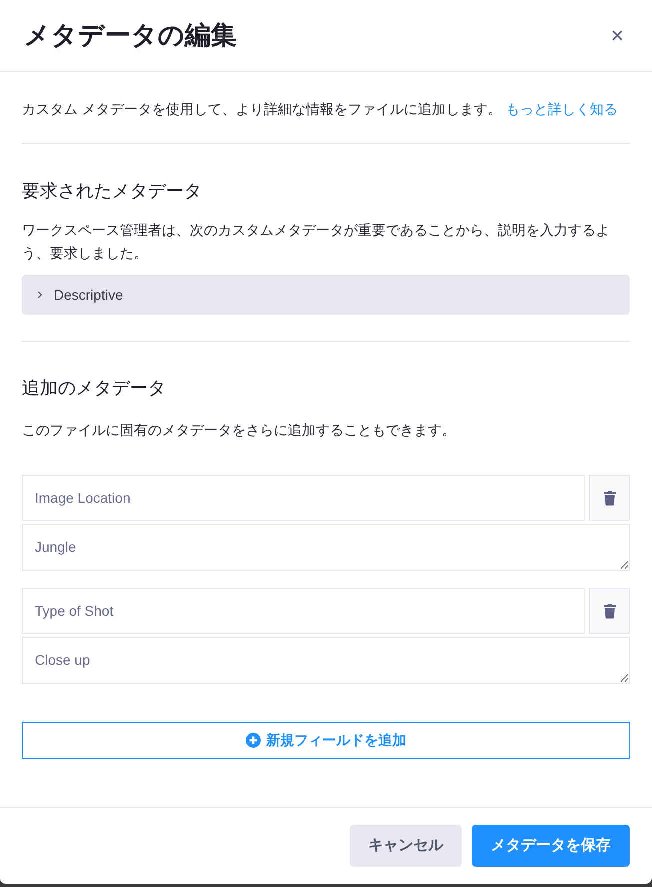  What do you see at coordinates (253, 740) in the screenshot?
I see `plus-circle-icon` at bounding box center [253, 740].